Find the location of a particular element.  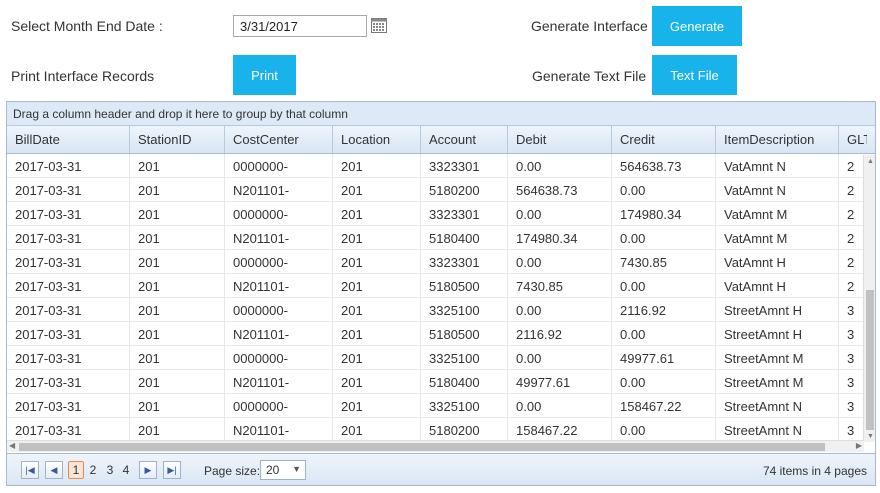

chevron-down-icon: ▼ is located at coordinates (296, 469).